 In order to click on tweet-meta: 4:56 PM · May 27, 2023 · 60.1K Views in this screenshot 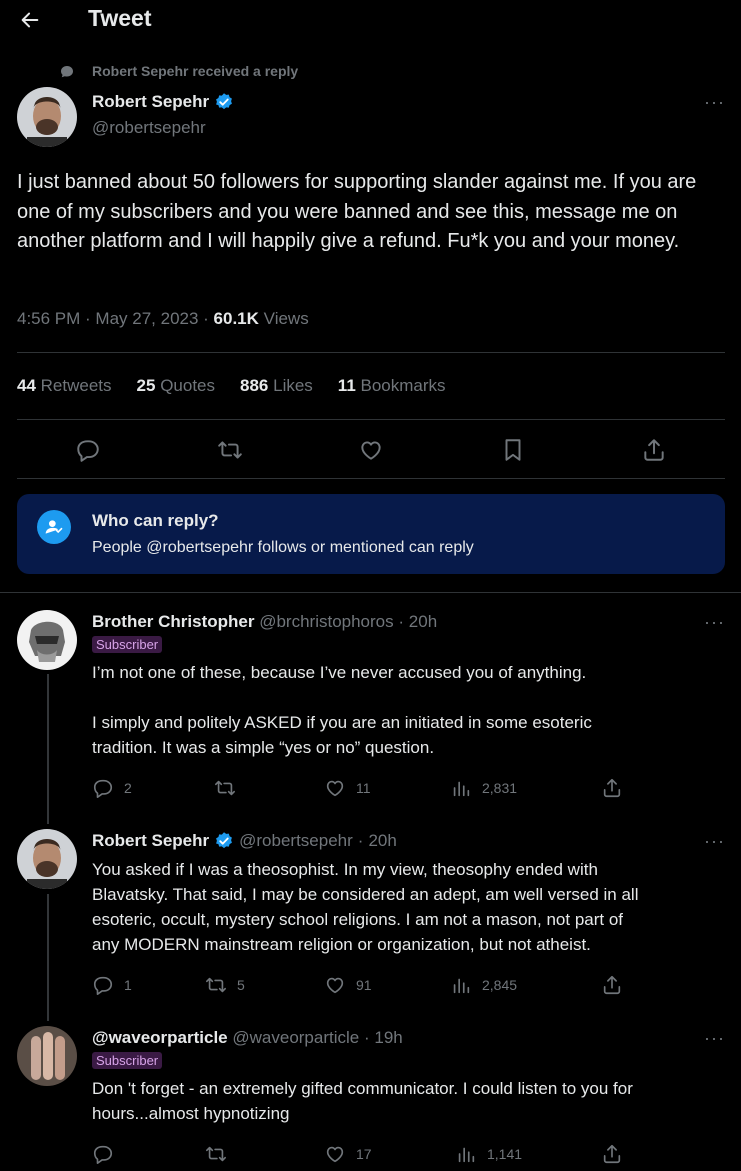, I will do `click(163, 318)`.